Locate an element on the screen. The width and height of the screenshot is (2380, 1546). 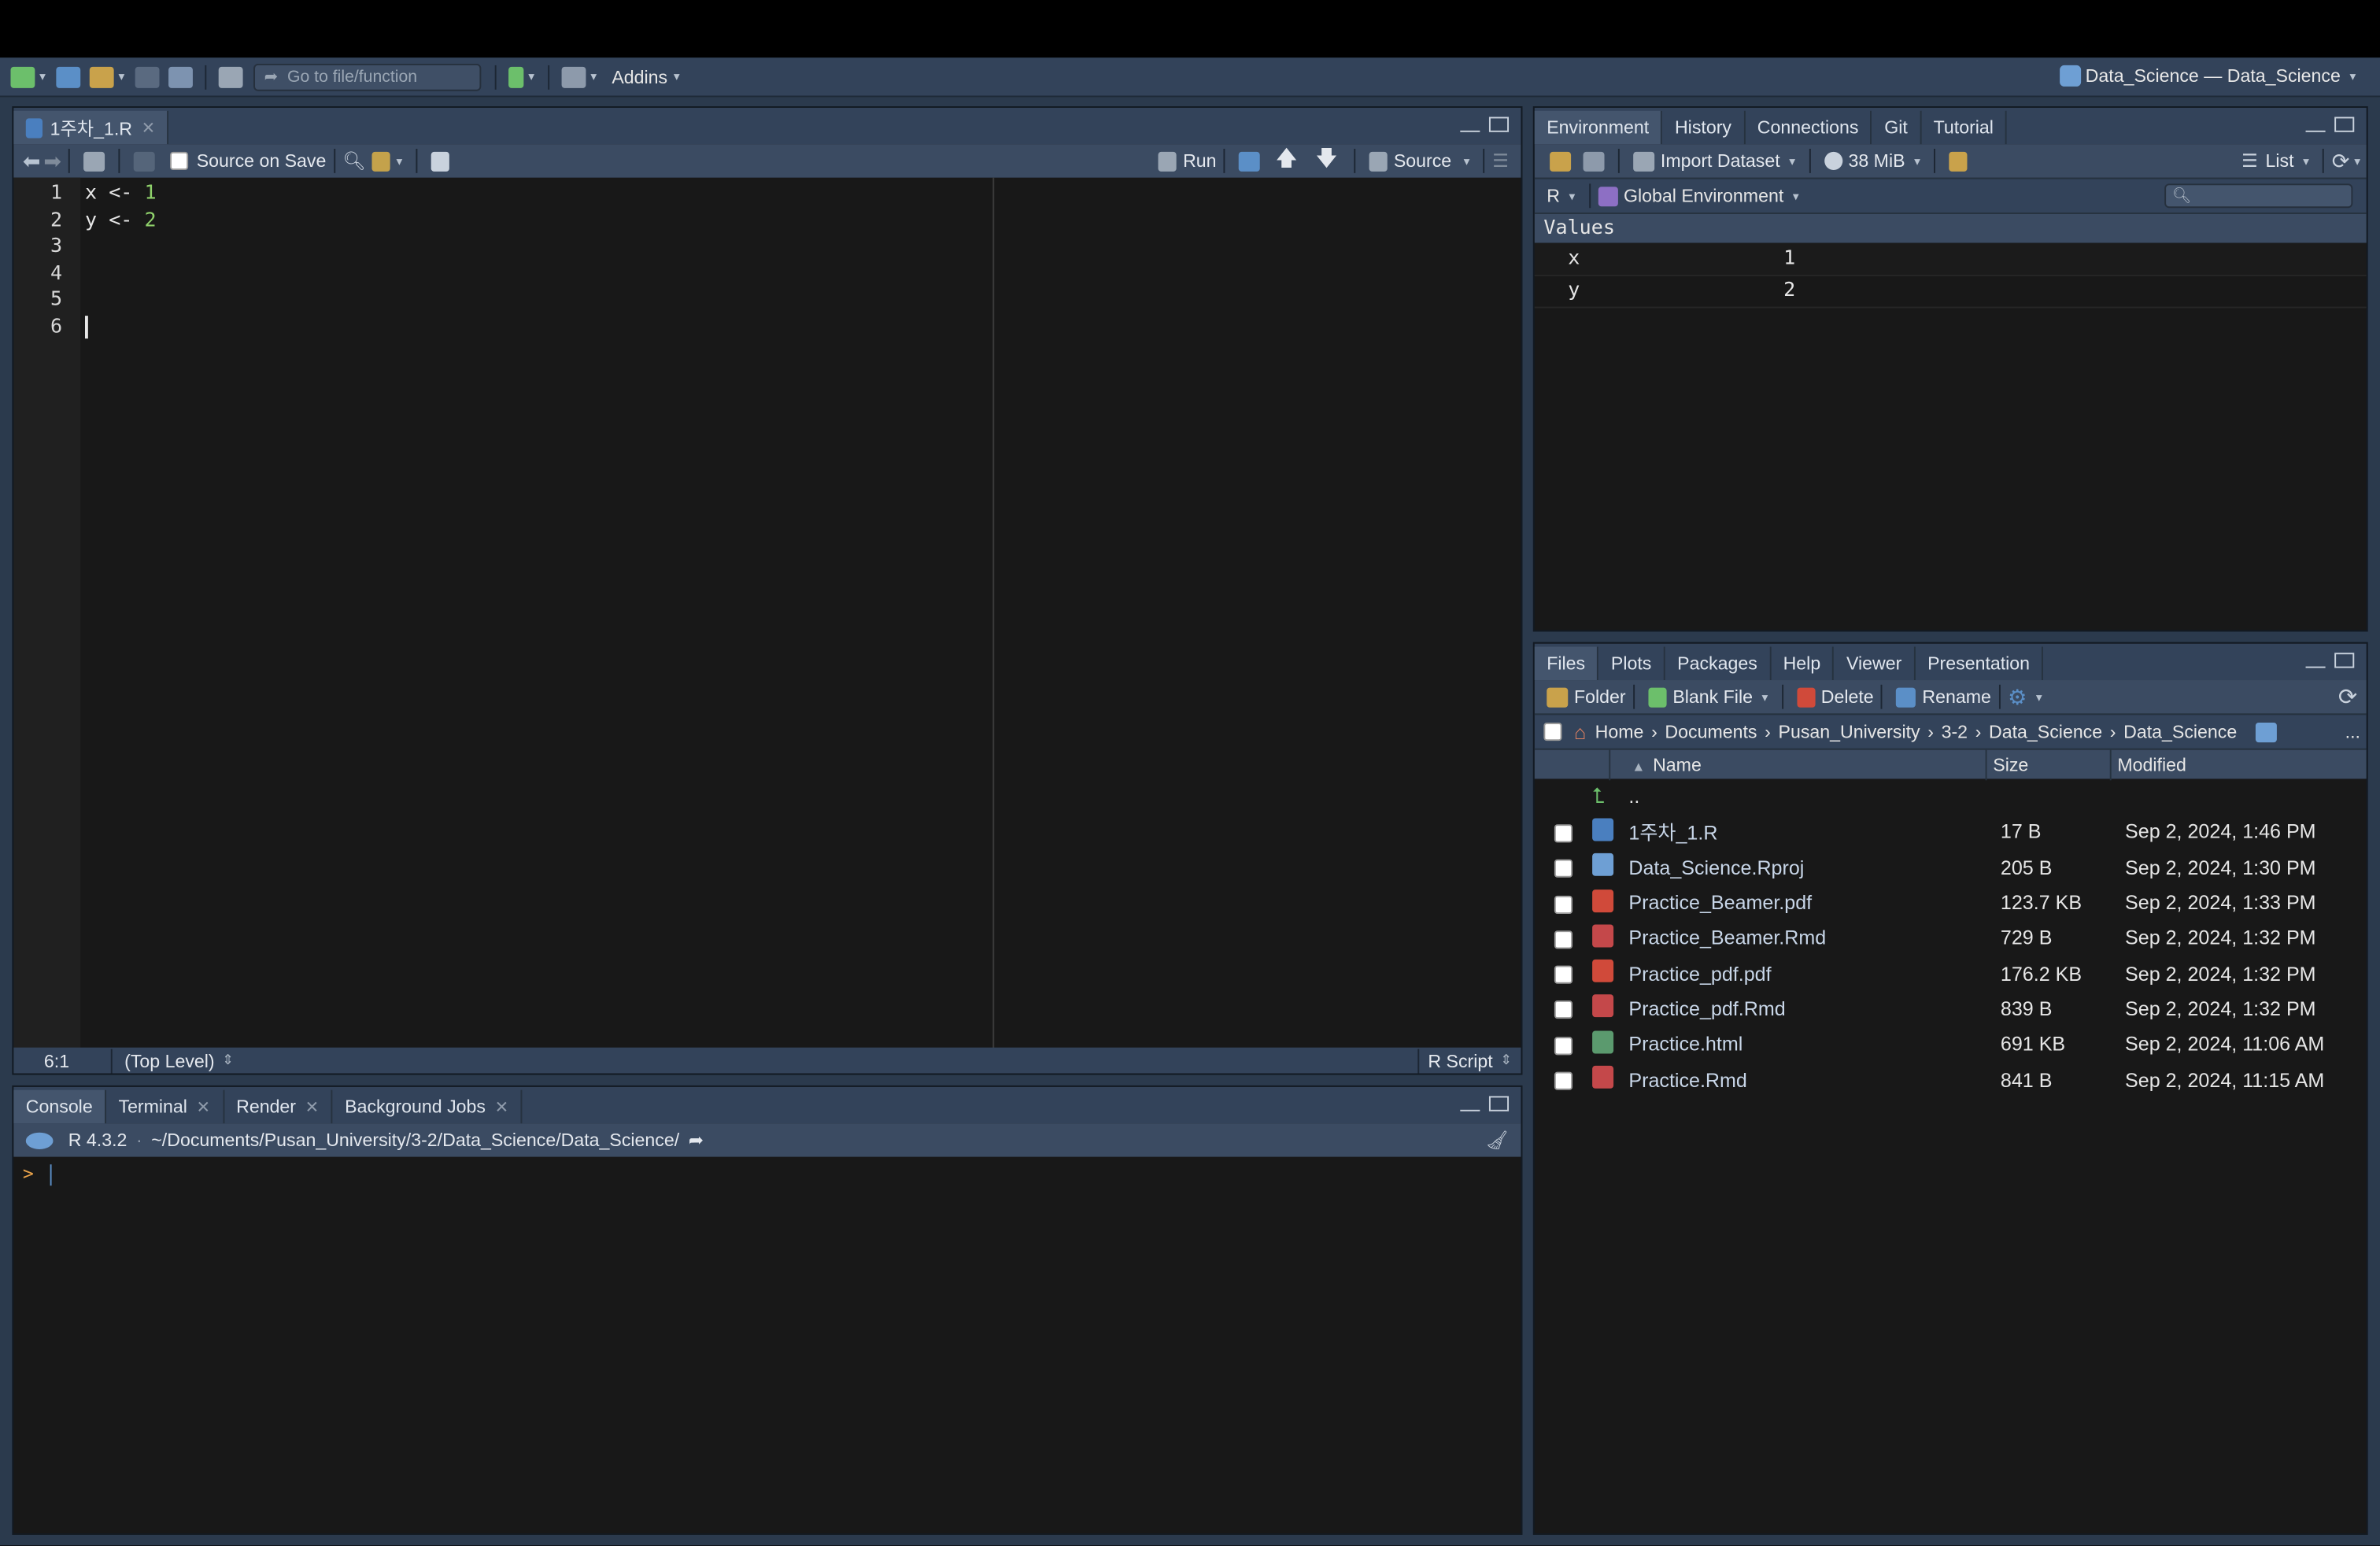
file-name: 1주차_1.R is located at coordinates (1811, 831).